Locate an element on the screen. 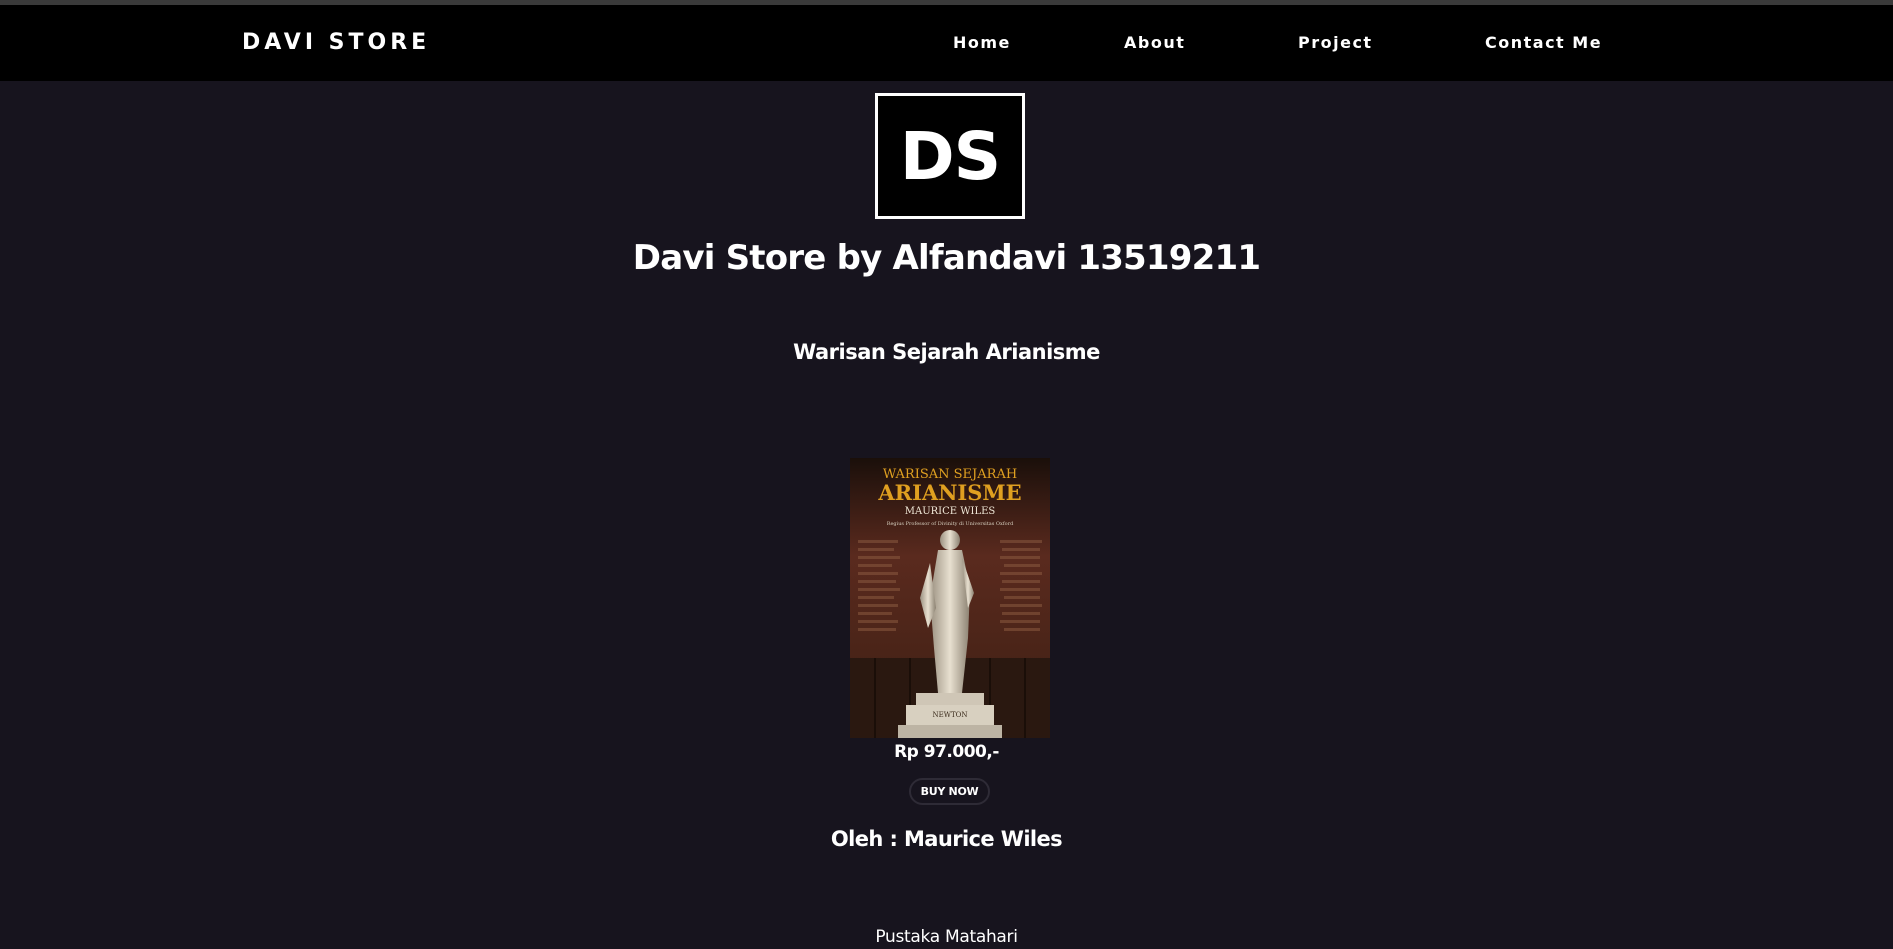 This screenshot has width=1893, height=949. product-title: Warisan Sejarah Arianisme is located at coordinates (946, 352).